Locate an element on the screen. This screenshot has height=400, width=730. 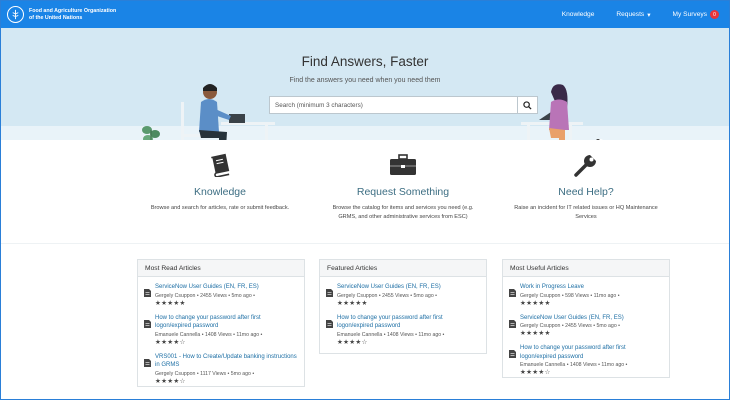
nav-my-surveys: My Surveys 0 is located at coordinates (696, 14).